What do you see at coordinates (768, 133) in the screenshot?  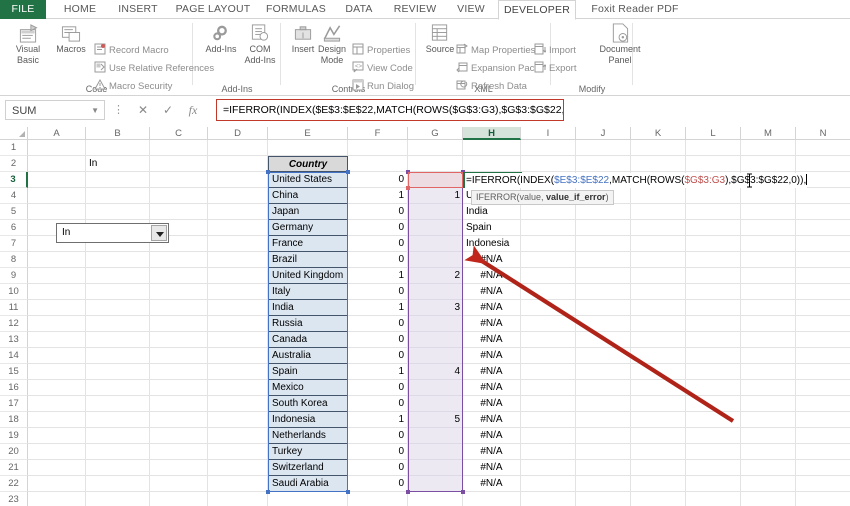 I see `column-header-M: M` at bounding box center [768, 133].